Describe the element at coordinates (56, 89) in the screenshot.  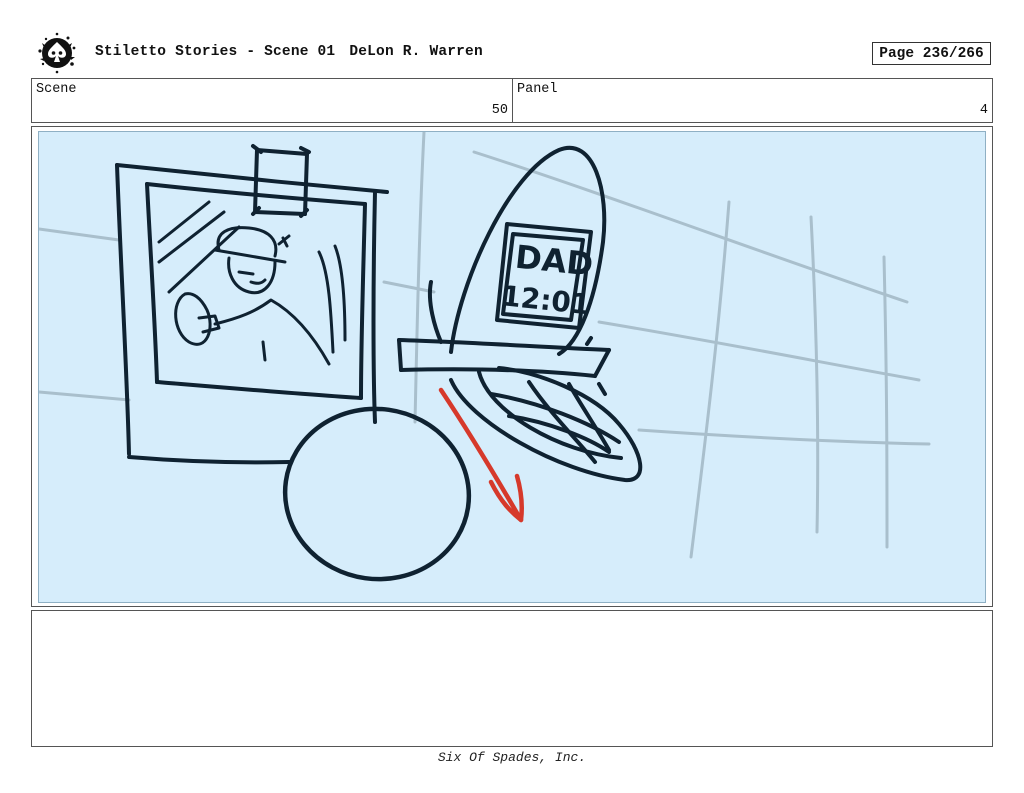
I see `scene-label: Scene` at that location.